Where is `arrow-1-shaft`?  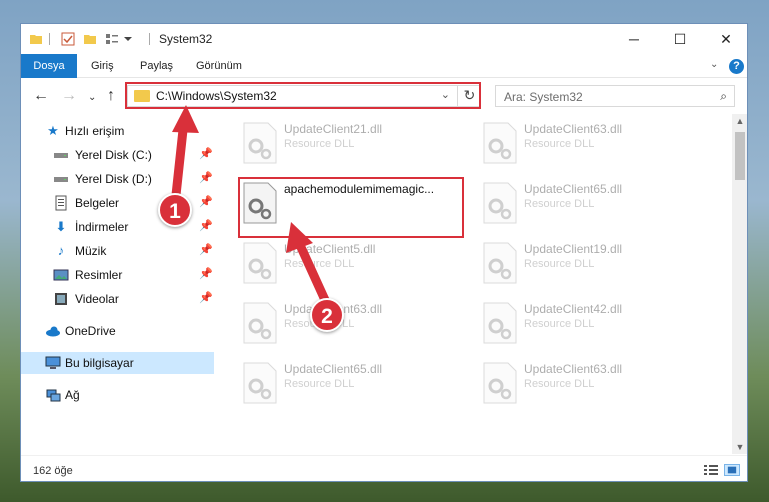 arrow-1-shaft is located at coordinates (179, 162).